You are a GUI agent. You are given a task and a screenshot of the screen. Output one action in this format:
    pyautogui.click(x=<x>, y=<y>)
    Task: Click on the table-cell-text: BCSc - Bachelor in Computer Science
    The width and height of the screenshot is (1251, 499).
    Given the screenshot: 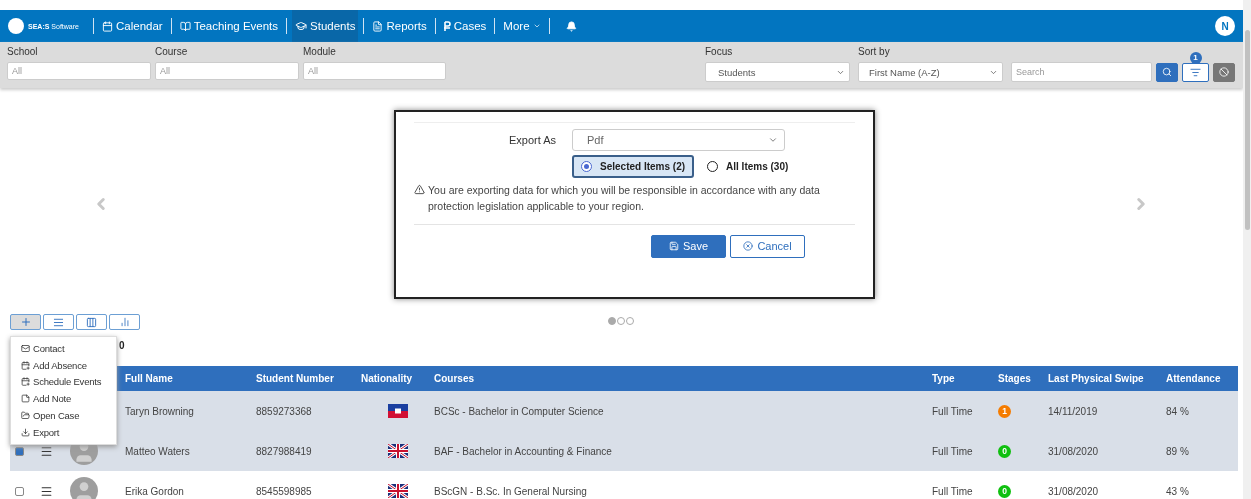 What is the action you would take?
    pyautogui.click(x=519, y=411)
    